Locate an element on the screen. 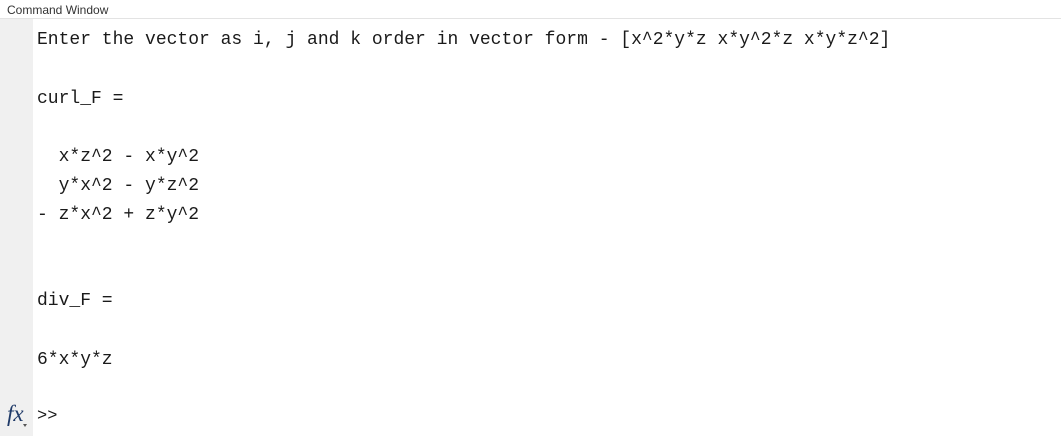  div-value: 6*x*y*z is located at coordinates (75, 360).